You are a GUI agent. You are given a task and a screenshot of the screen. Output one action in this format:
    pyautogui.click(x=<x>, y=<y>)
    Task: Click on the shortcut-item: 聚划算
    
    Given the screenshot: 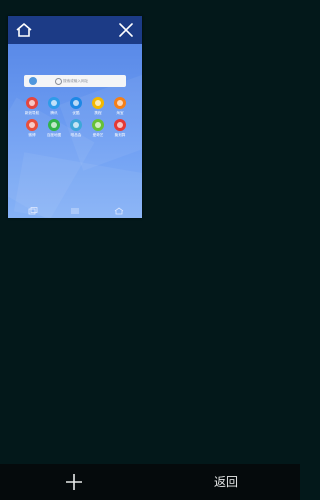 What is the action you would take?
    pyautogui.click(x=120, y=128)
    